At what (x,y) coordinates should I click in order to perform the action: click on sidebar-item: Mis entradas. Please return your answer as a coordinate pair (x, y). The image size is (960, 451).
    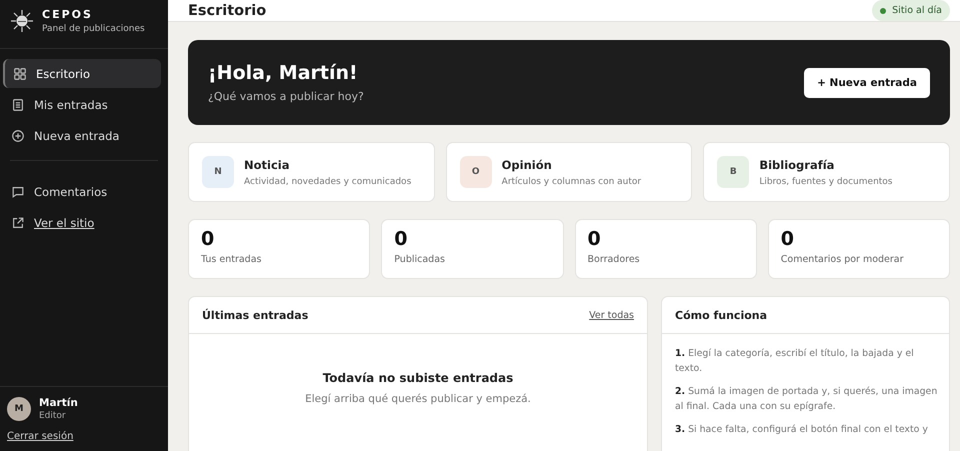
    Looking at the image, I should click on (82, 104).